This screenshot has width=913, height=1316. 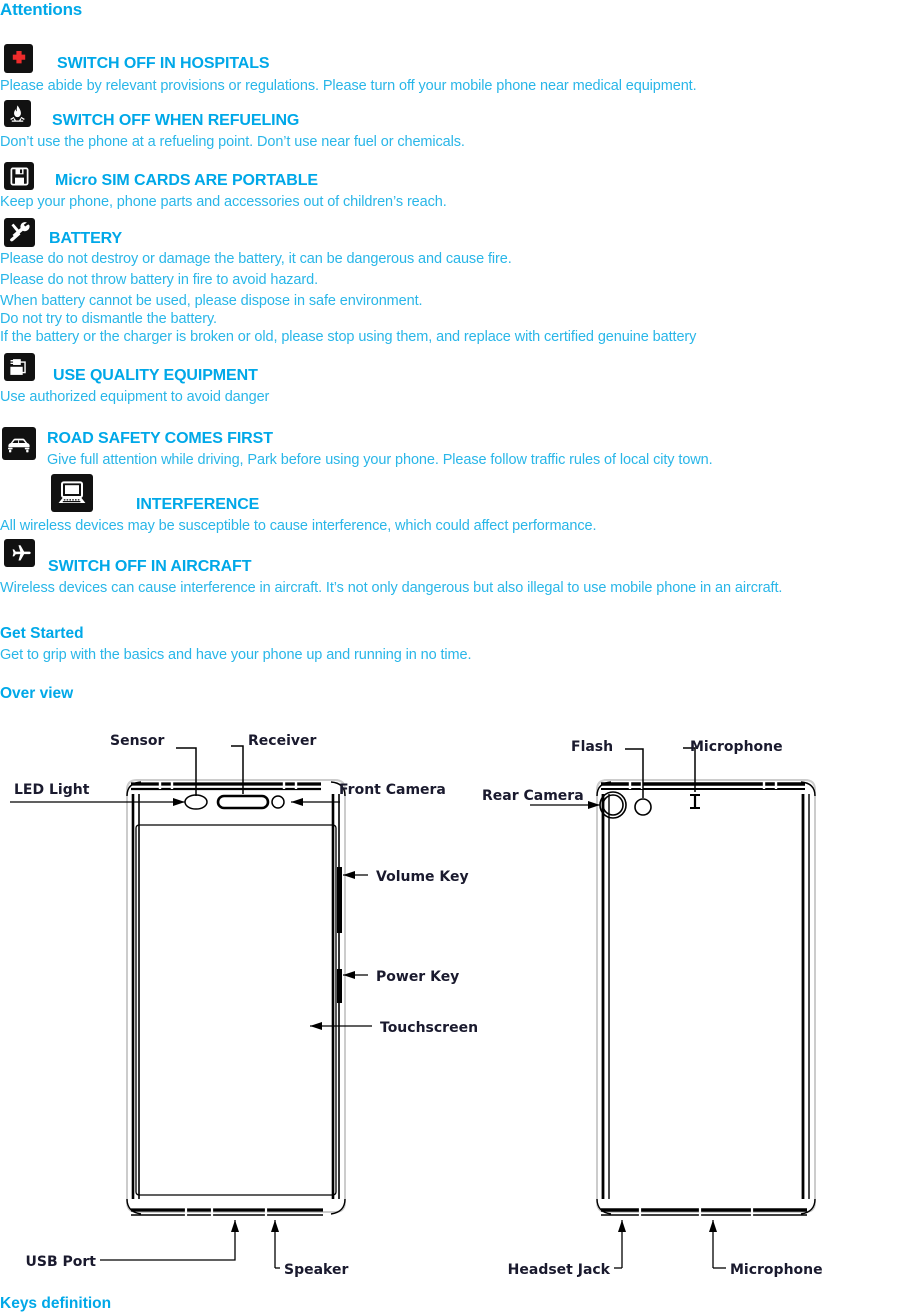 What do you see at coordinates (19, 443) in the screenshot?
I see `car-icon` at bounding box center [19, 443].